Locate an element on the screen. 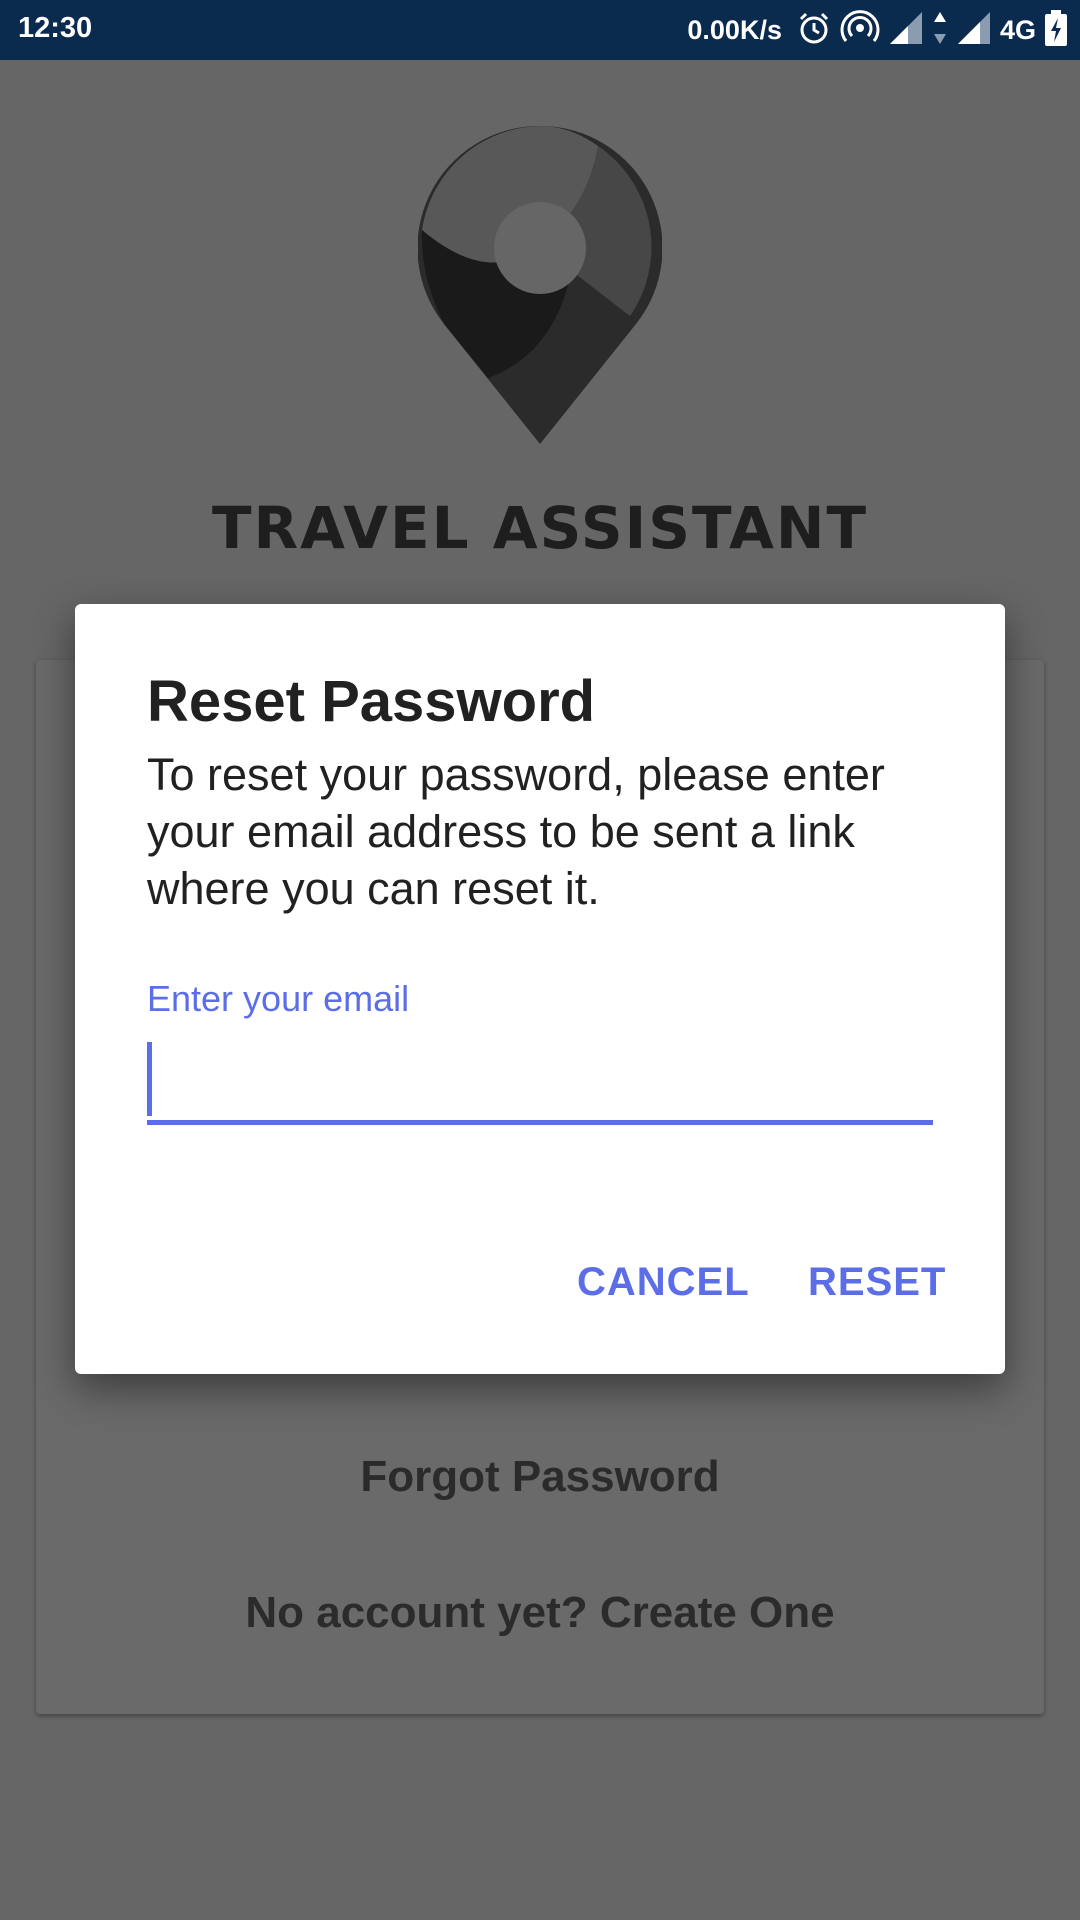 The height and width of the screenshot is (1920, 1080). alarm-icon is located at coordinates (814, 30).